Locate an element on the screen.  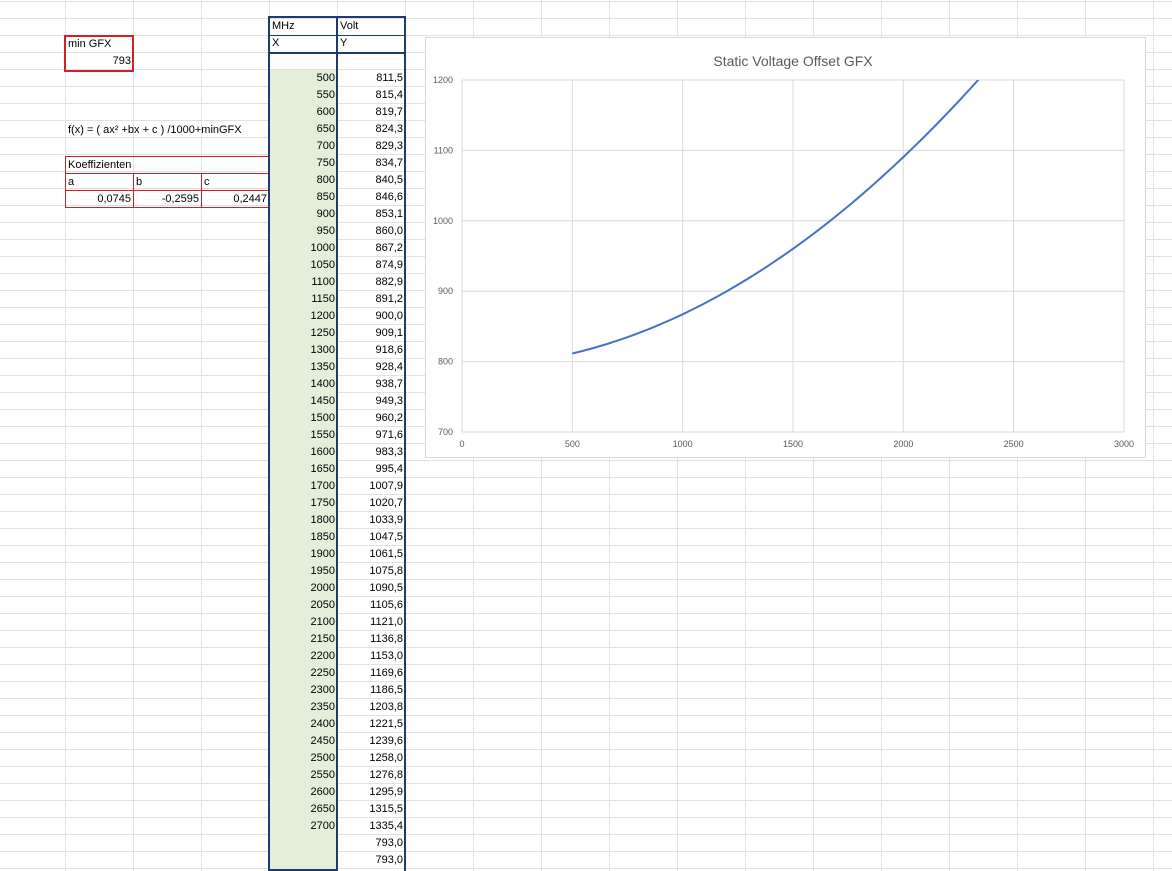
y-cell: 1105,6 is located at coordinates (371, 605).